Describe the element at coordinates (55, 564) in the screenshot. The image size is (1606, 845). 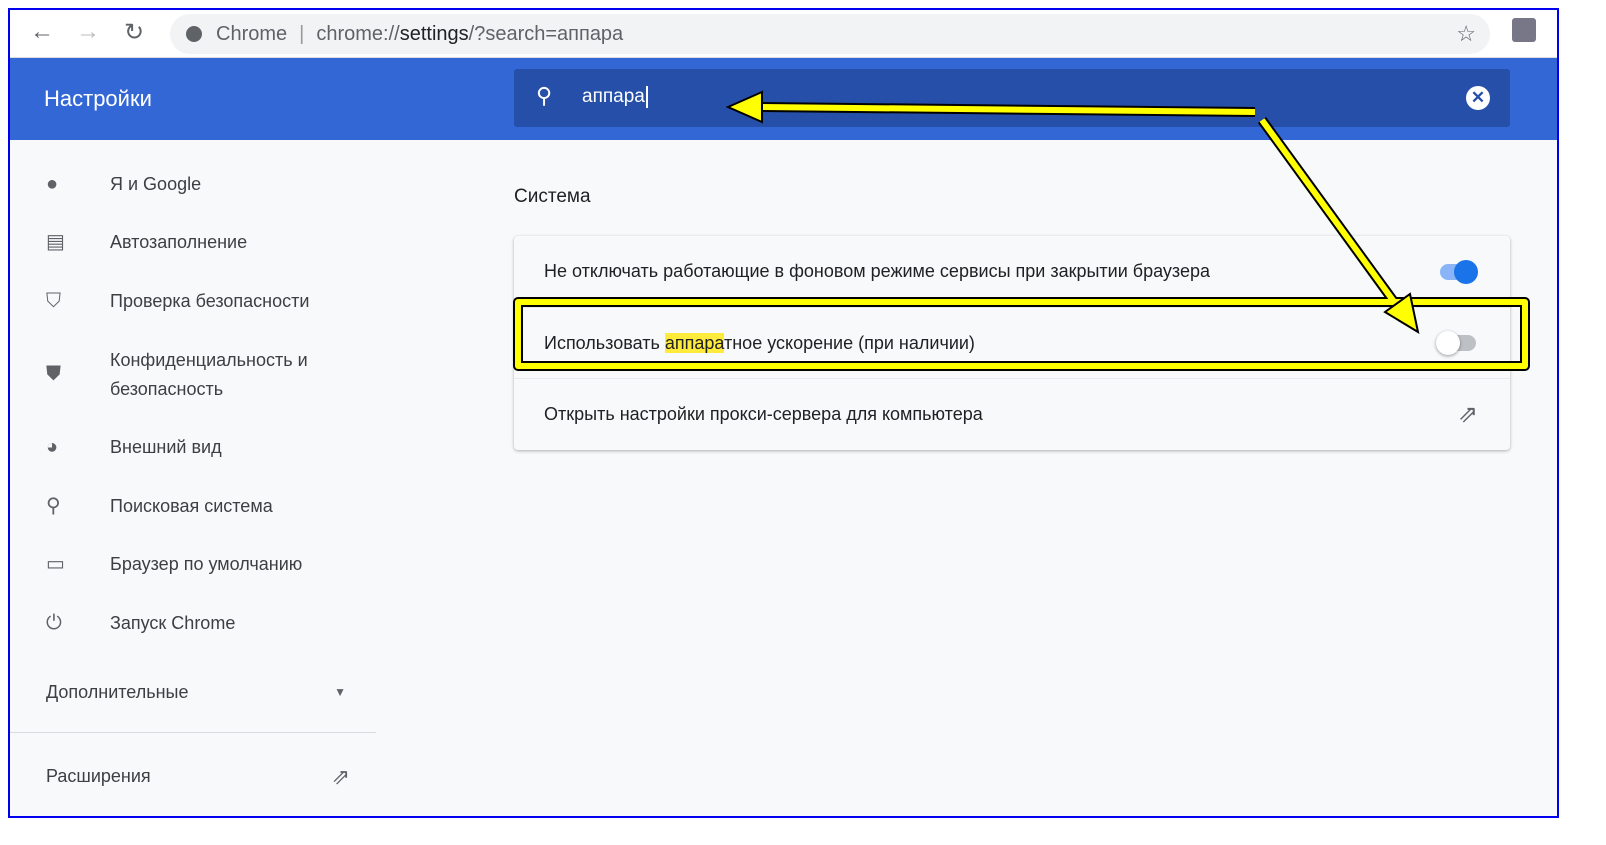
I see `browser-icon: ▭` at that location.